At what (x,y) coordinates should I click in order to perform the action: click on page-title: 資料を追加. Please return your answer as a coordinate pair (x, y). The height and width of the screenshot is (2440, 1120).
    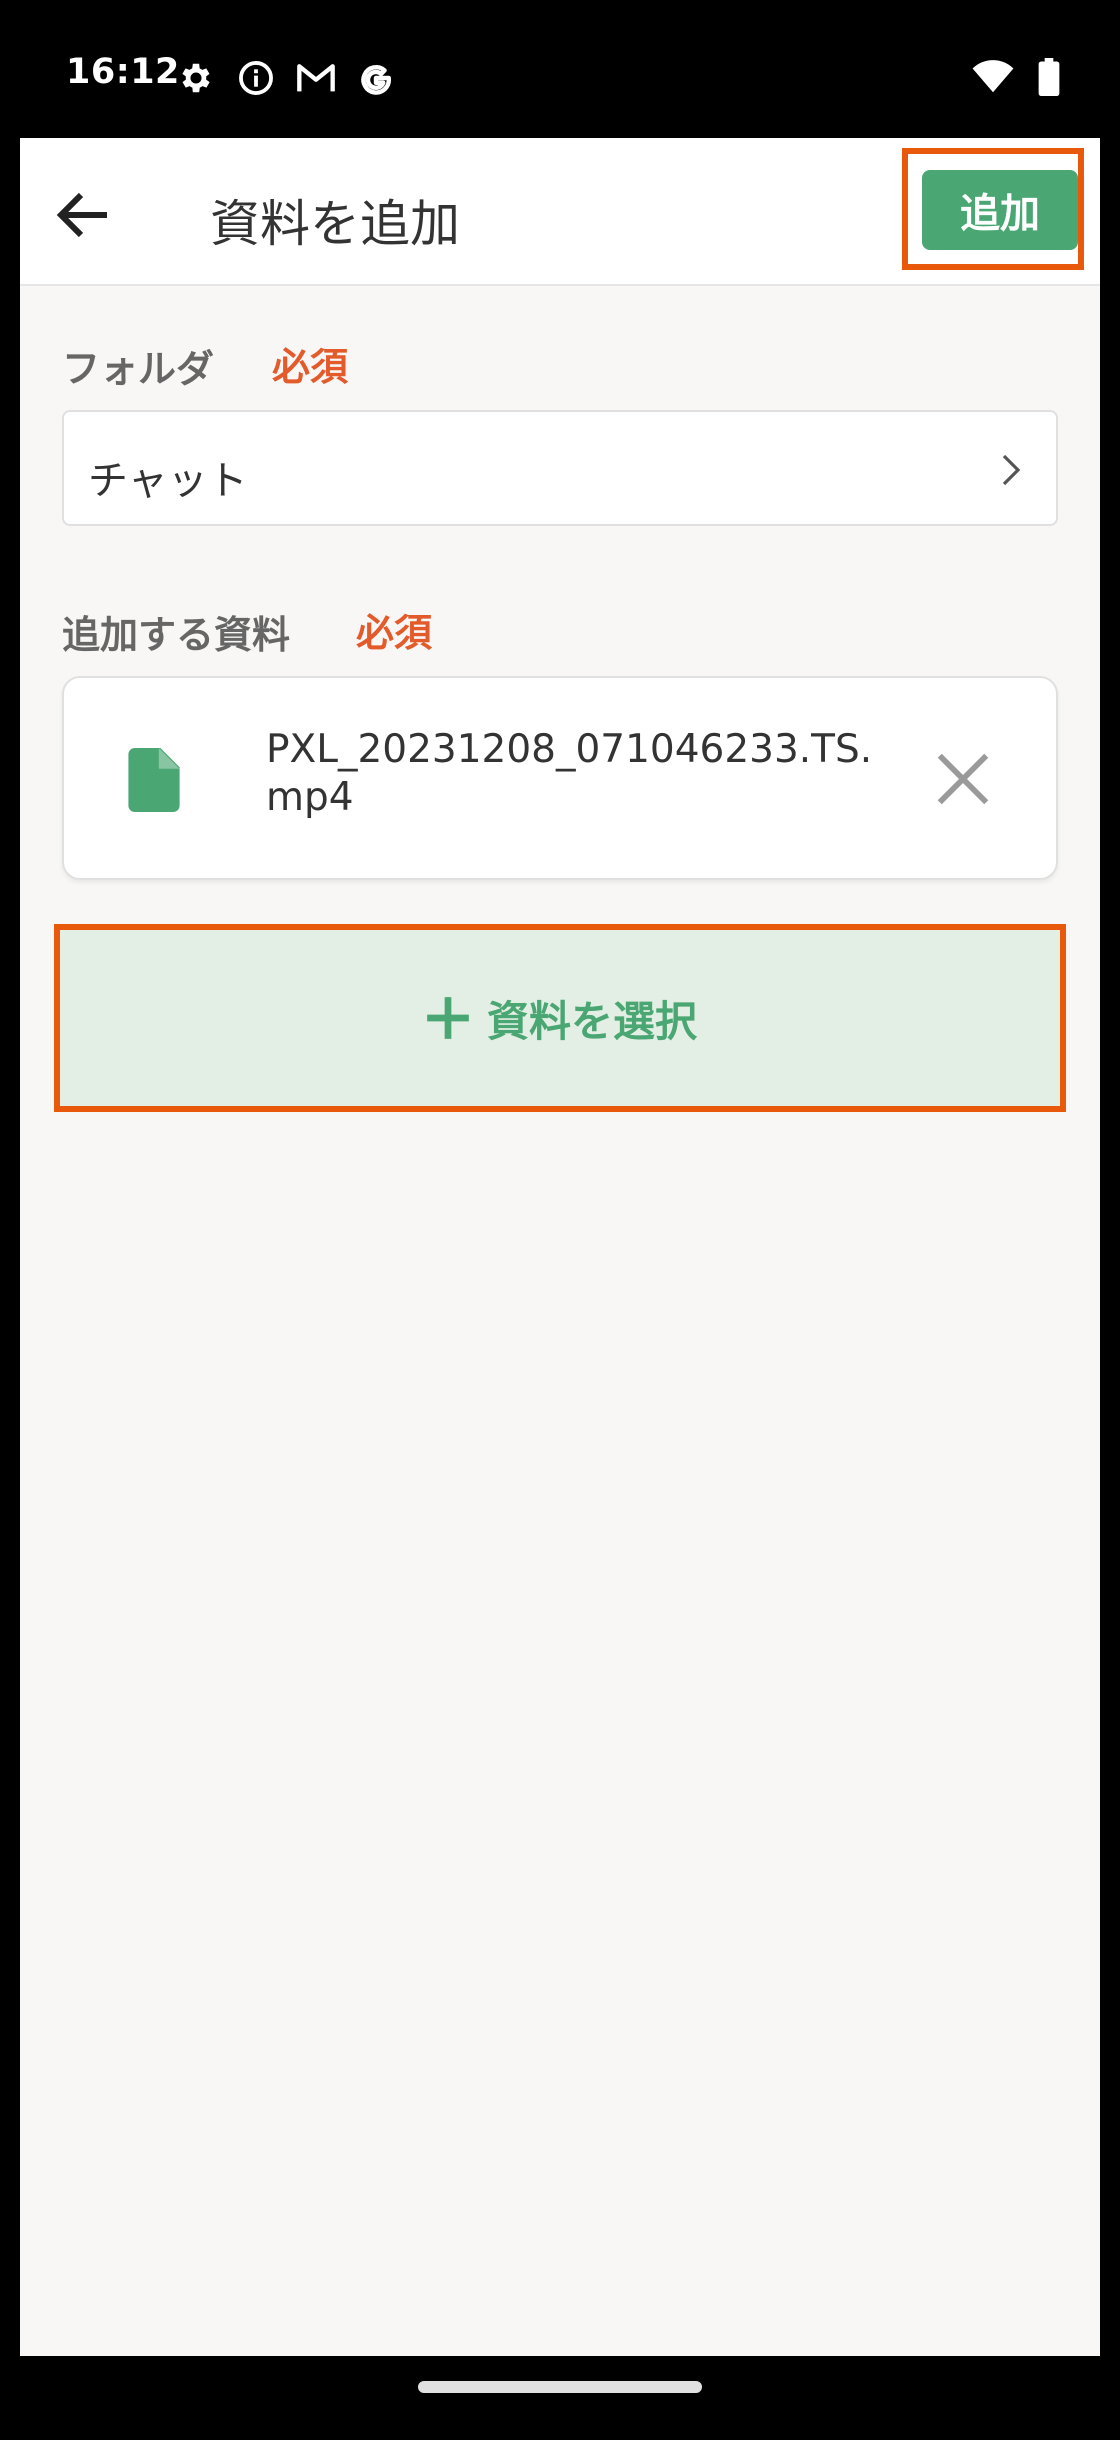
    Looking at the image, I should click on (335, 224).